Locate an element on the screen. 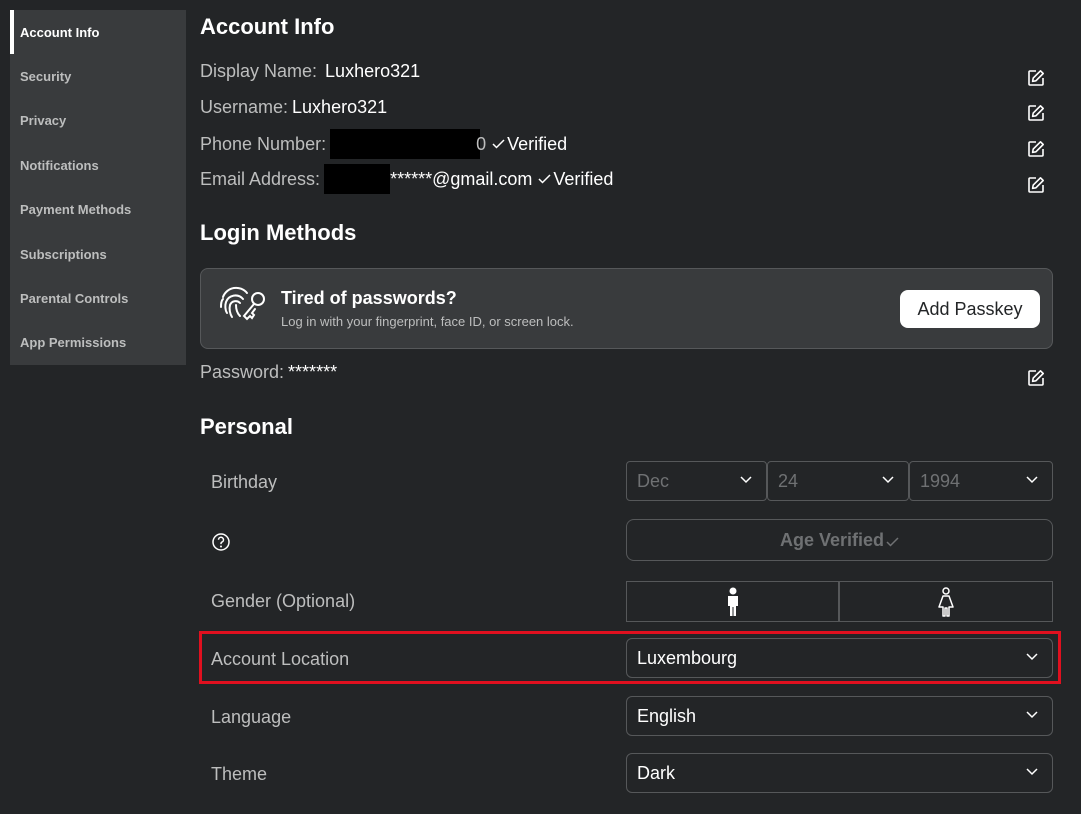 The width and height of the screenshot is (1081, 814). account-location-label: Account Location is located at coordinates (280, 659).